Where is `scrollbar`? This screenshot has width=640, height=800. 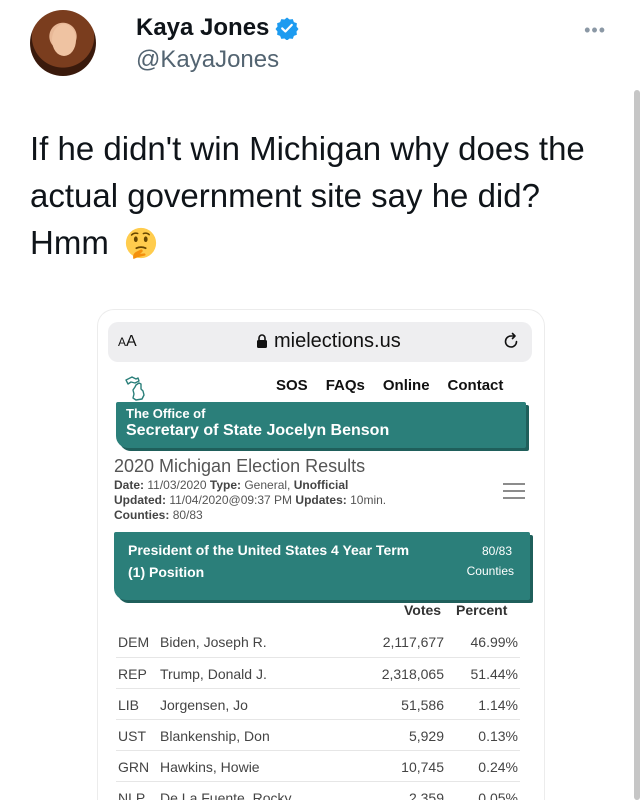 scrollbar is located at coordinates (637, 445).